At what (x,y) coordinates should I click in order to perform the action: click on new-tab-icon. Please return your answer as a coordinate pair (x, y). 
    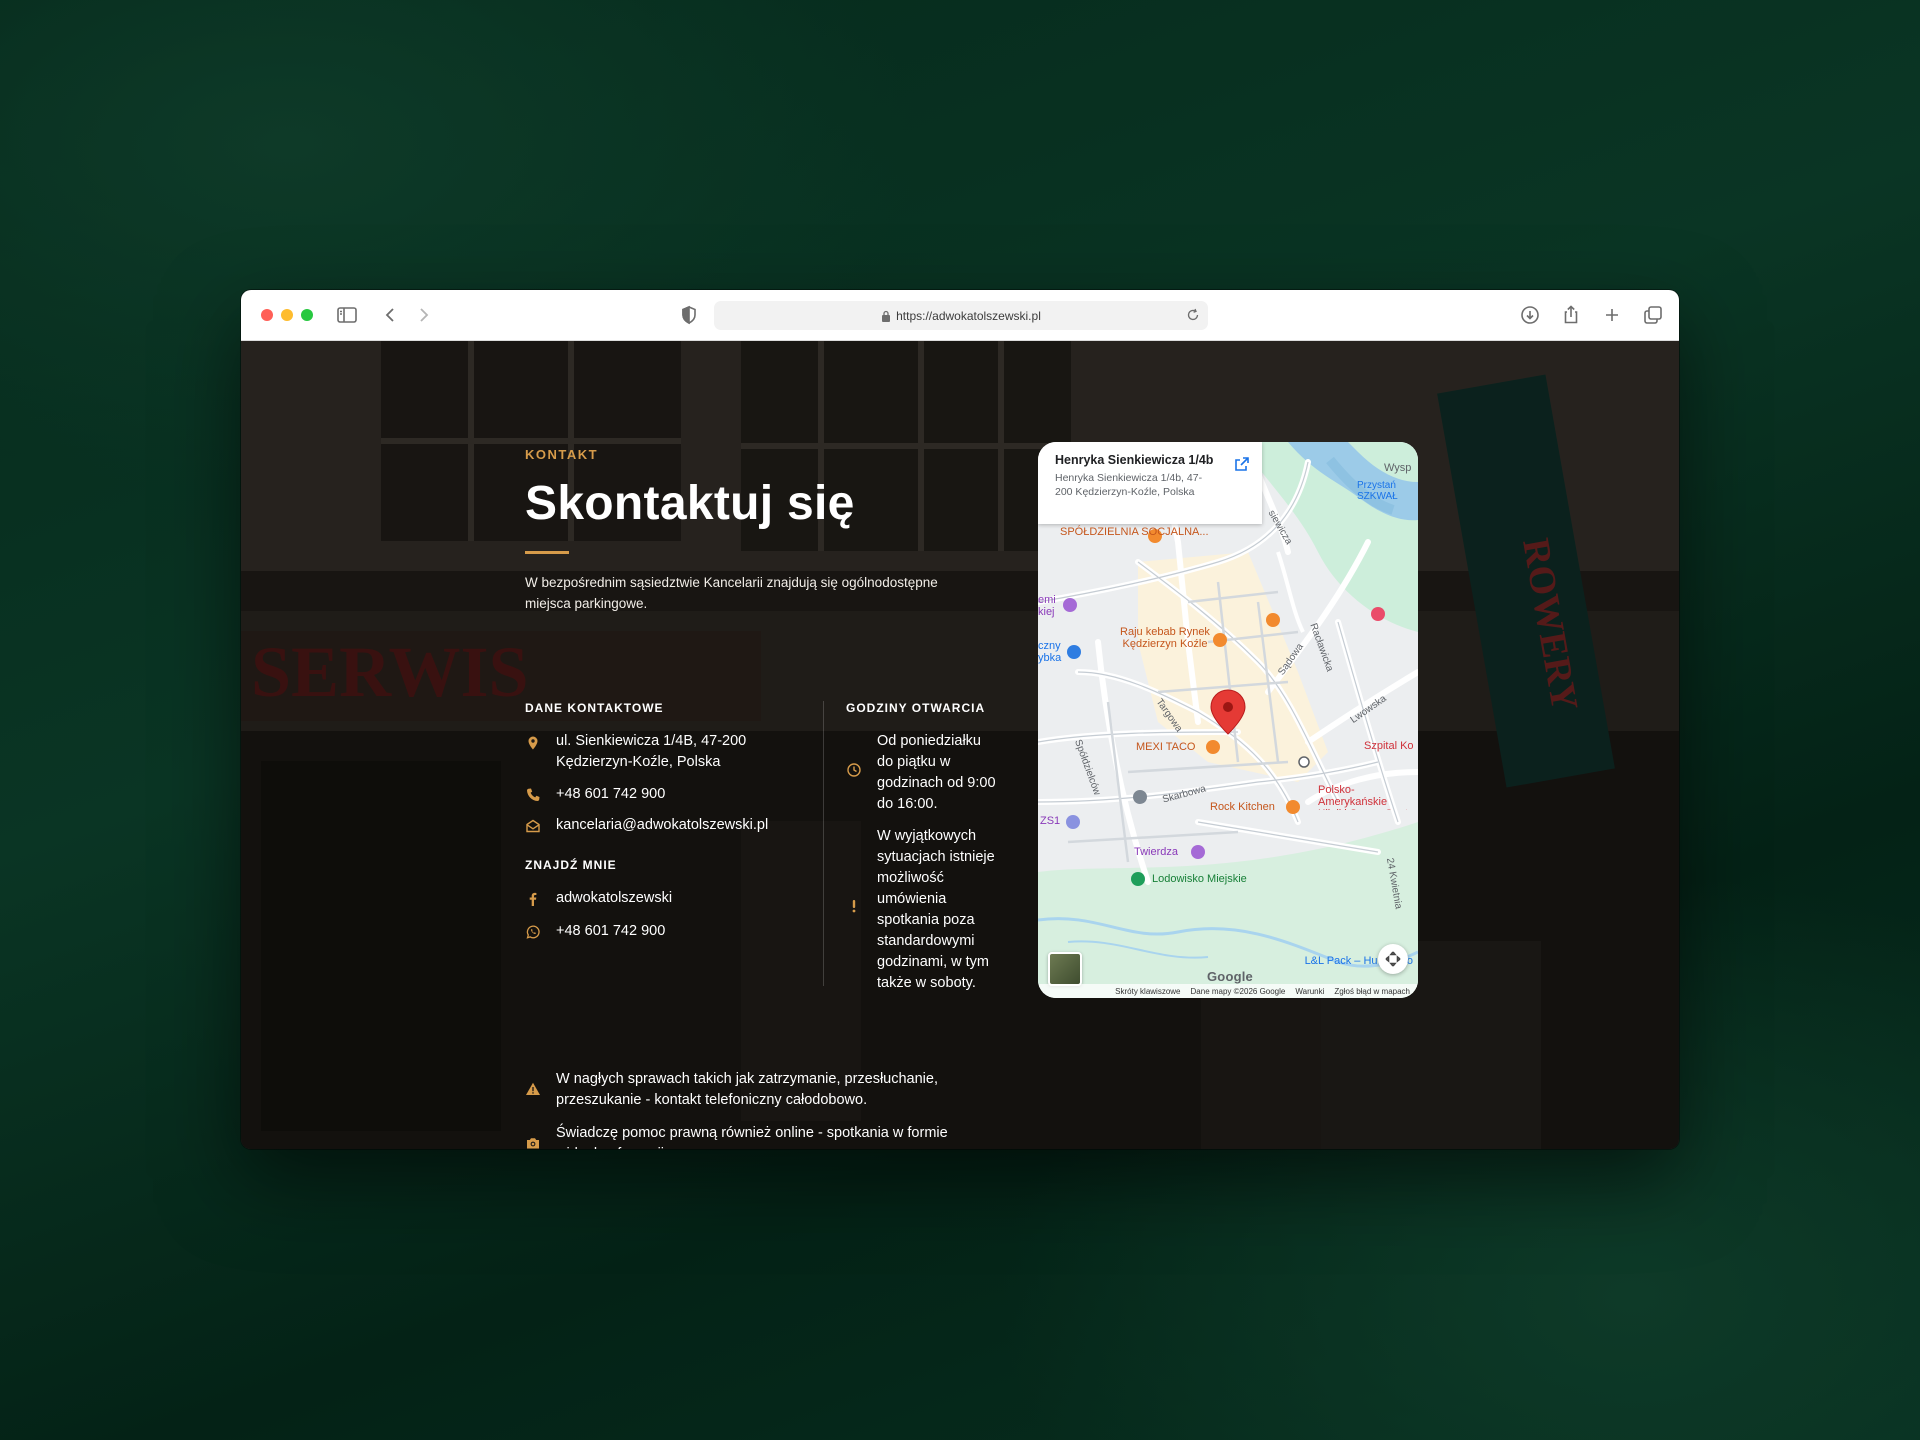
    Looking at the image, I should click on (1612, 315).